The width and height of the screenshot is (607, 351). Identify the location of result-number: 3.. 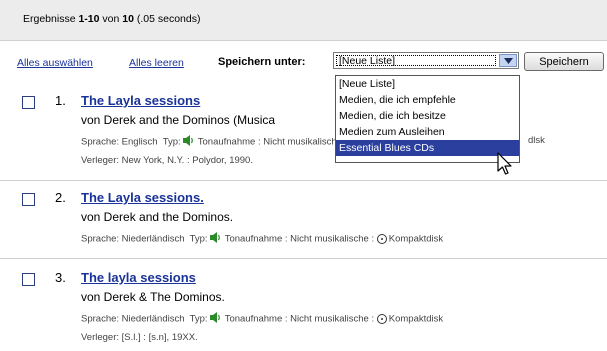
(60, 277).